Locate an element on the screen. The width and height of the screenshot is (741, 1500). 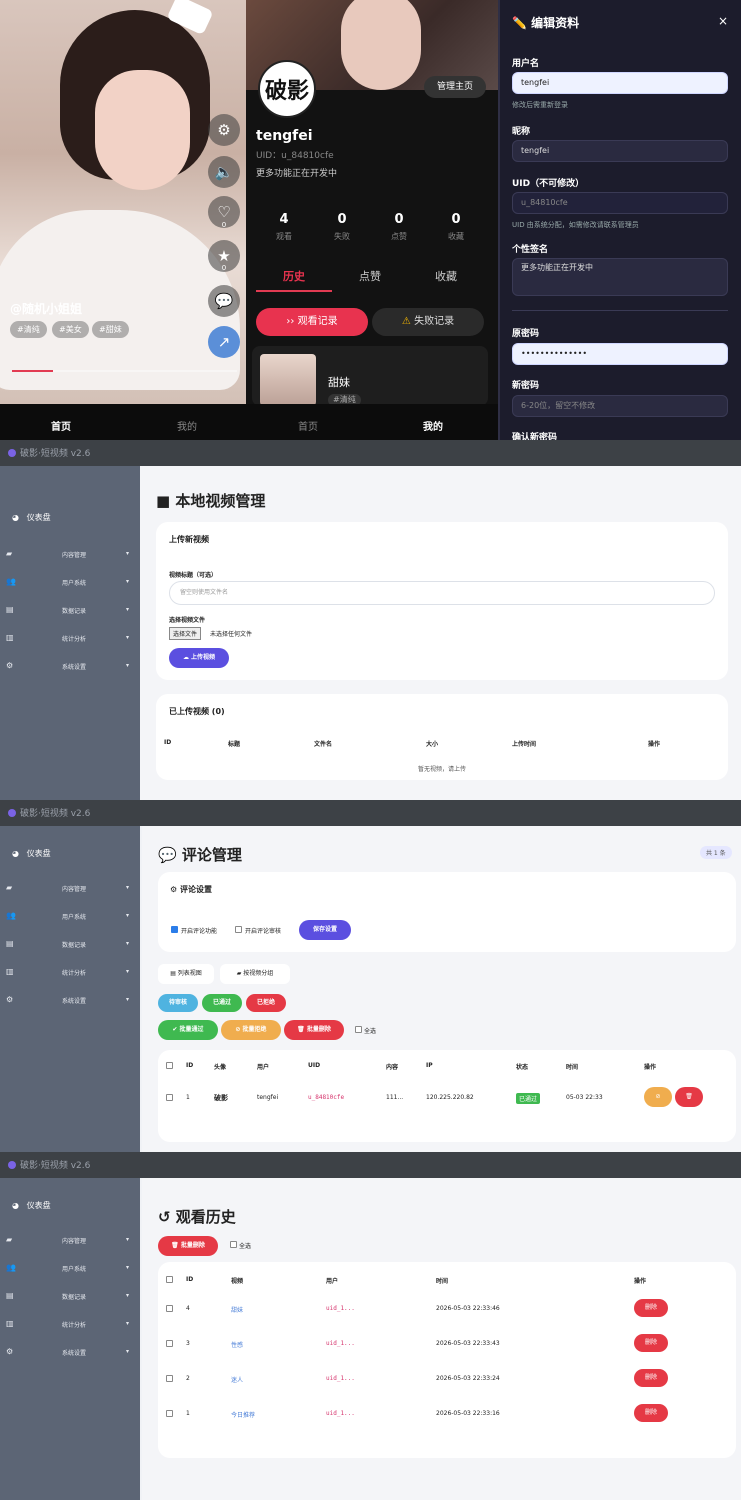
table-row: 4 甜妹 uid_1... 2026-05-03 22:33:46 删除 is located at coordinates (447, 1309).